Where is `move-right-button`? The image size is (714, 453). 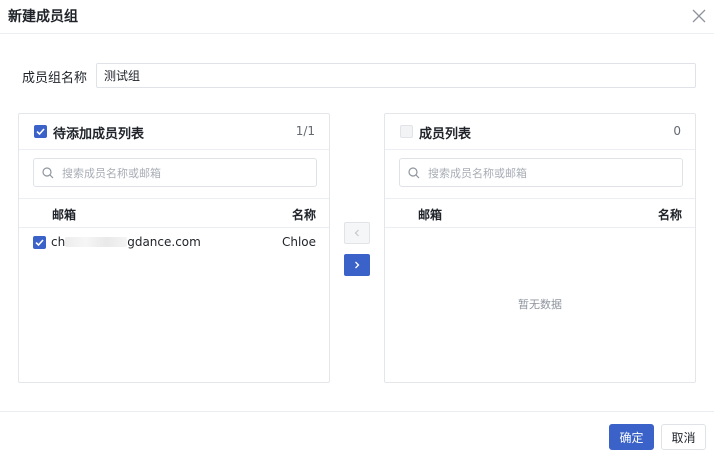
move-right-button is located at coordinates (357, 265).